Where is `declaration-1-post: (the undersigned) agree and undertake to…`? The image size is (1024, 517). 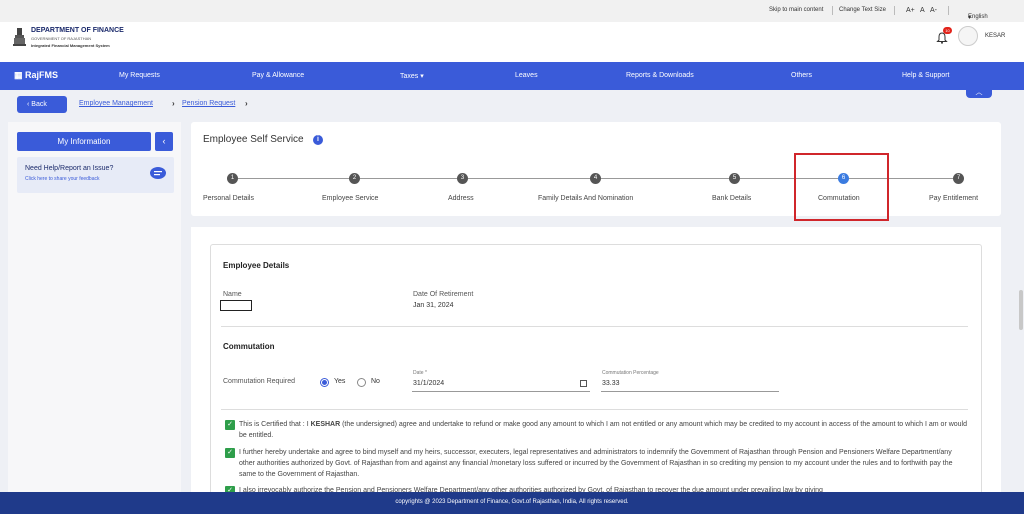
declaration-1-post: (the undersigned) agree and undertake to… is located at coordinates (603, 430).